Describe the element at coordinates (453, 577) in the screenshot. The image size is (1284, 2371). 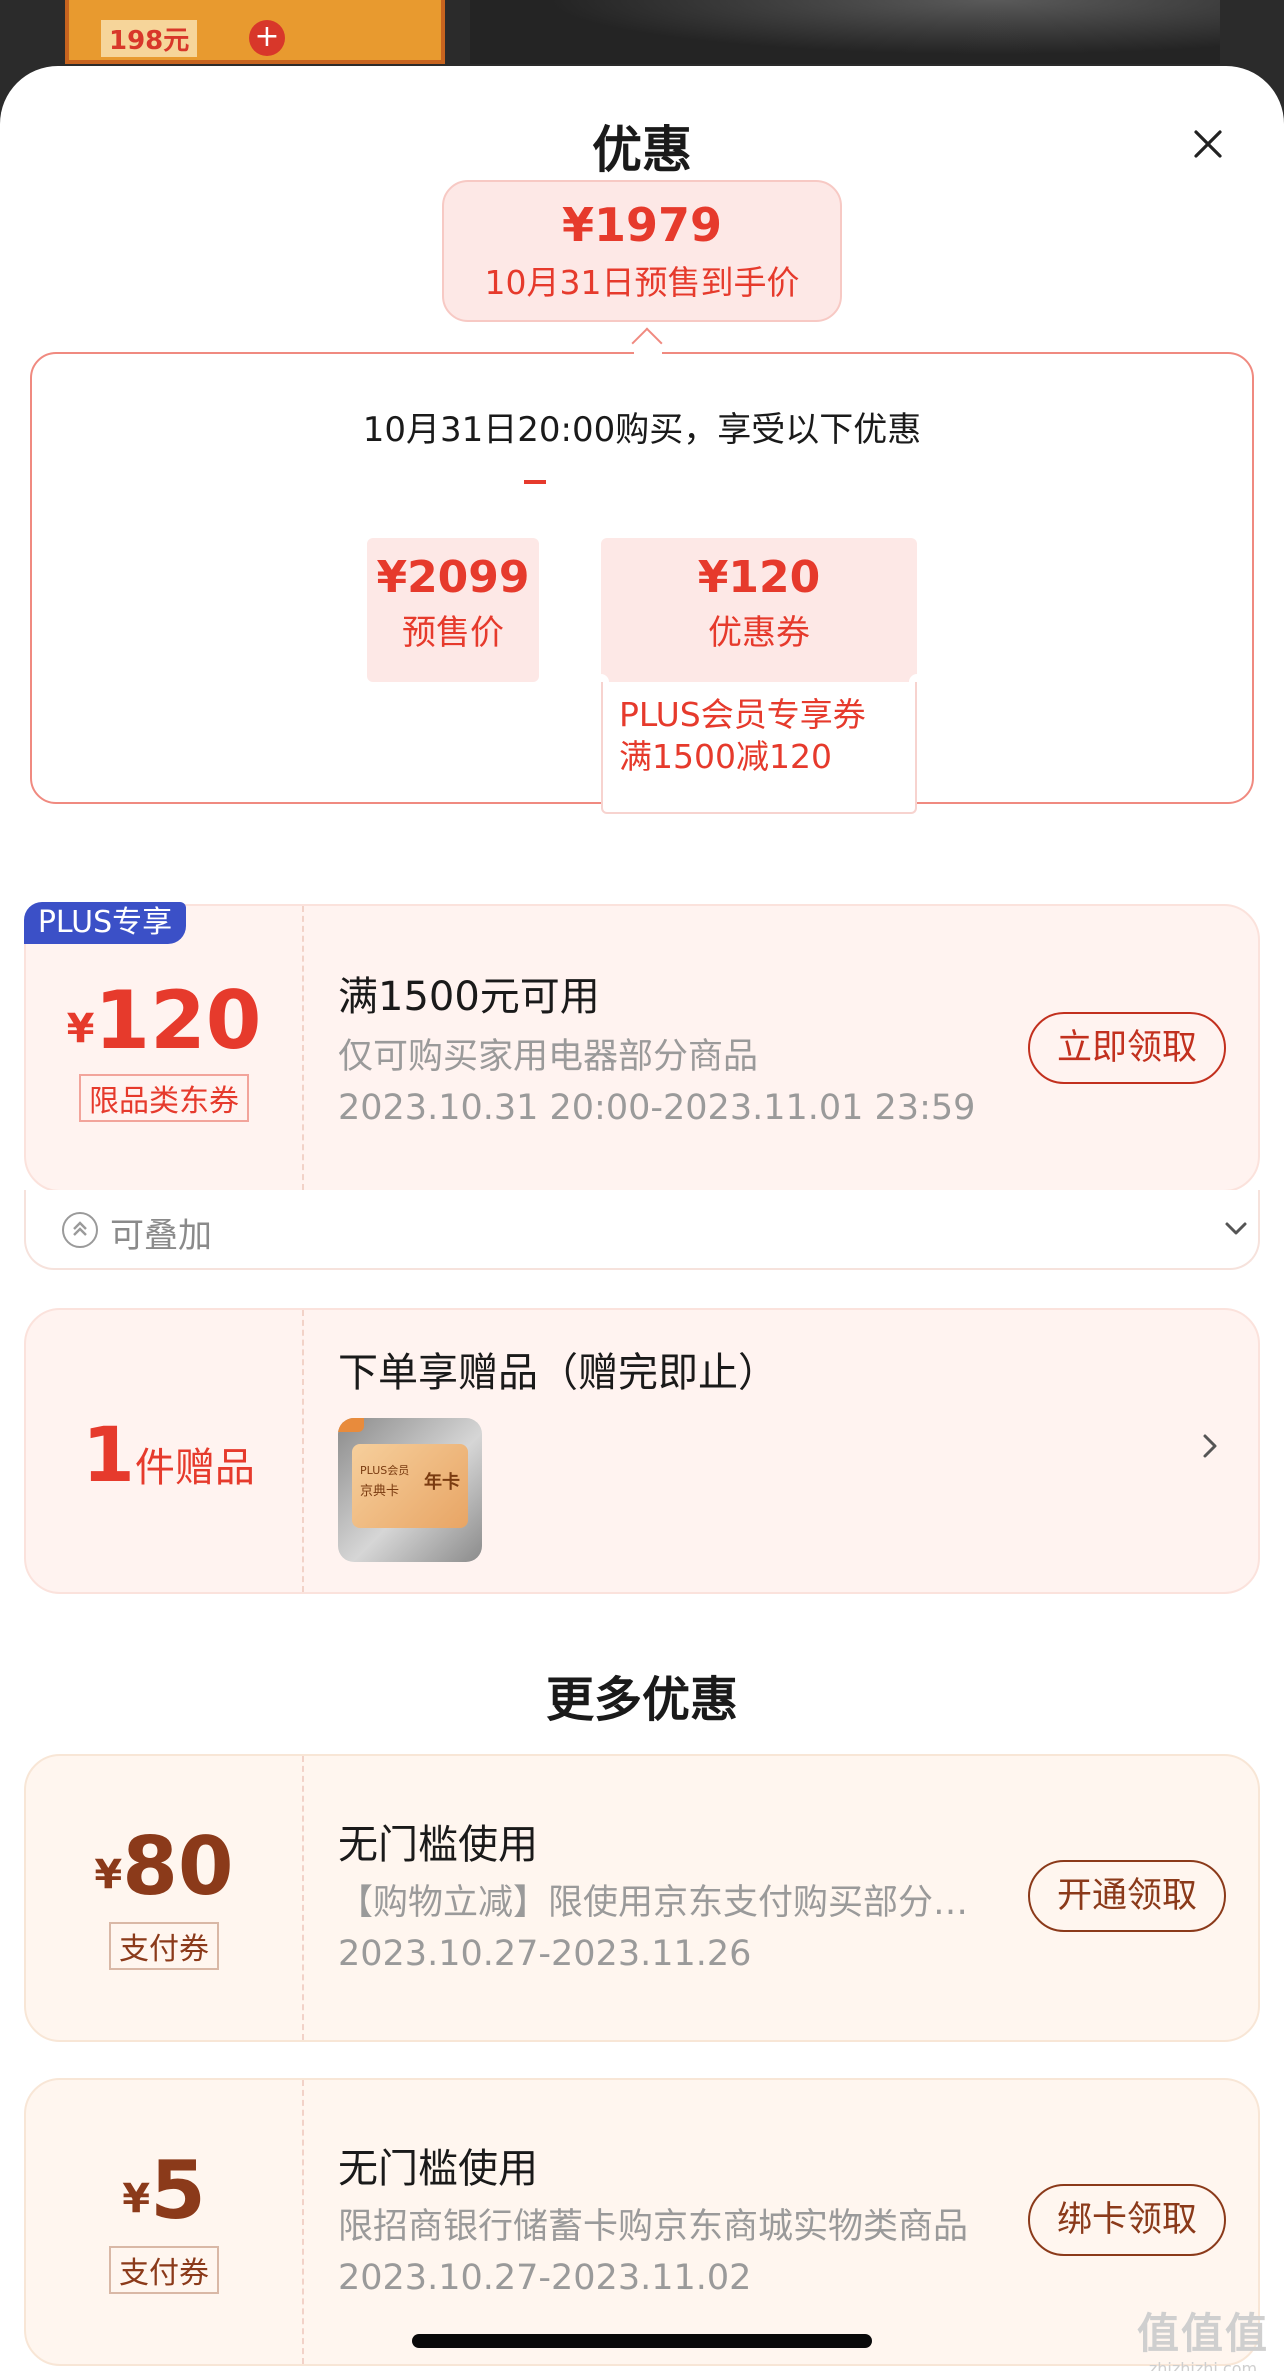
I see `presale-price: ¥2099` at that location.